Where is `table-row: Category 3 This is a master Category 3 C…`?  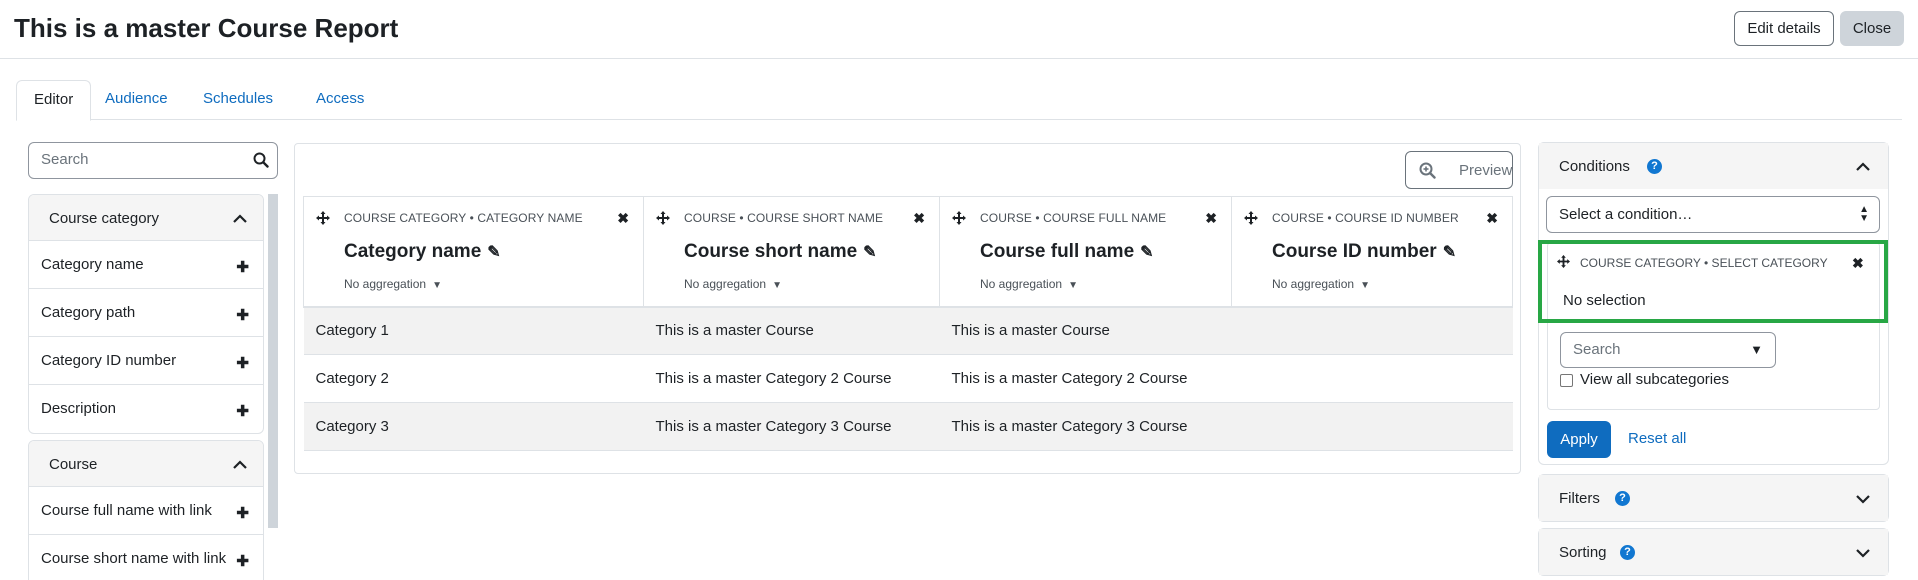 table-row: Category 3 This is a master Category 3 C… is located at coordinates (908, 426).